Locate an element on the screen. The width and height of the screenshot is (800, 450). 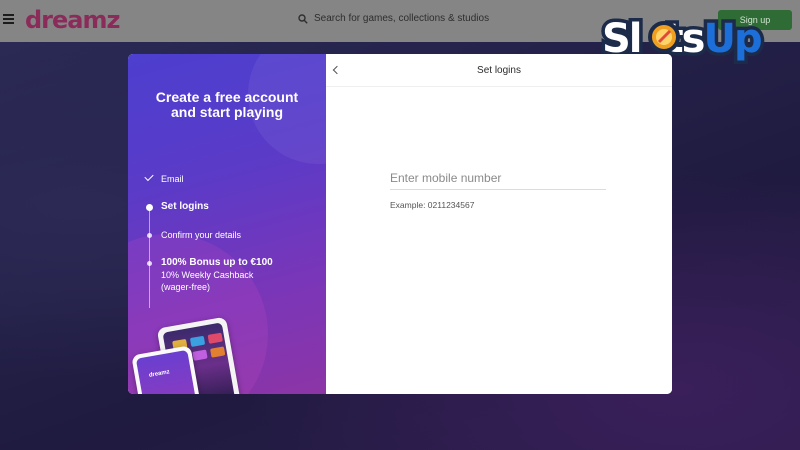
current-step-dot is located at coordinates (149, 207).